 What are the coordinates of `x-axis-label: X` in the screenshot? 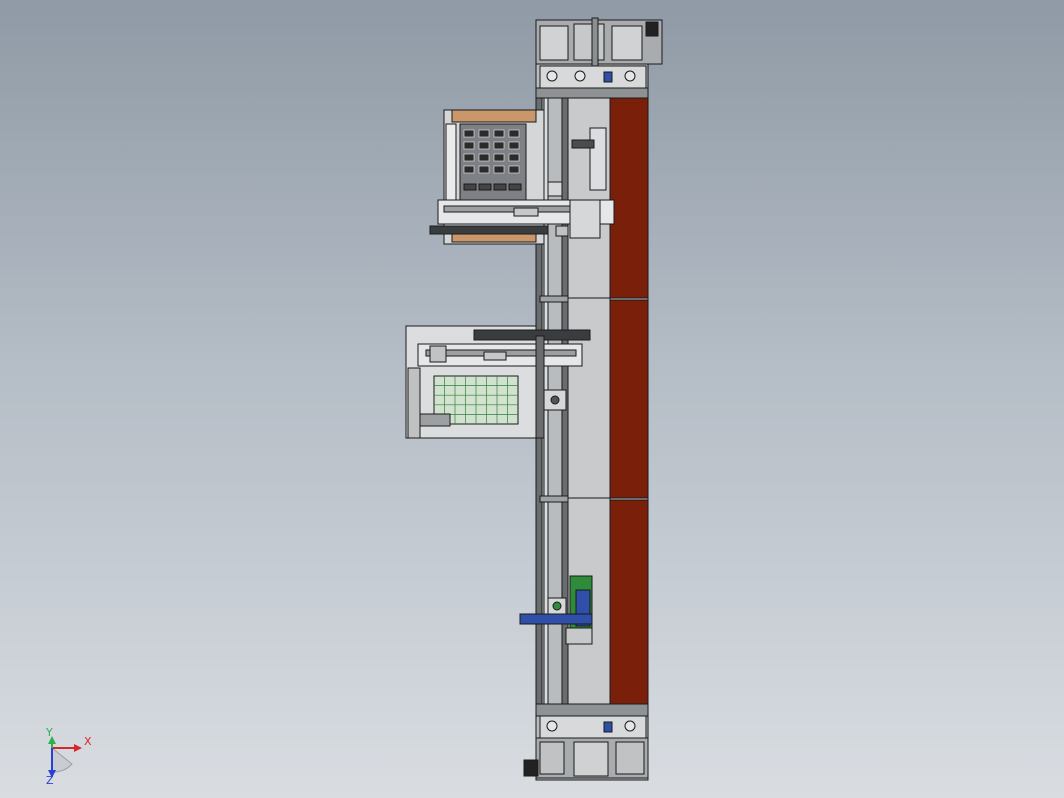 It's located at (88, 741).